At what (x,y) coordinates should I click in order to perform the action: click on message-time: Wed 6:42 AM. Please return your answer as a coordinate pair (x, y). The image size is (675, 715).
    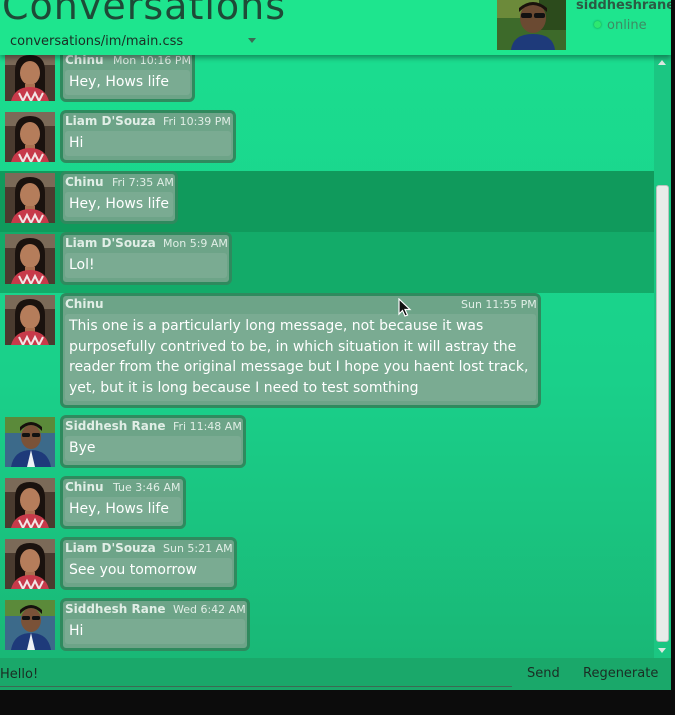
    Looking at the image, I should click on (209, 609).